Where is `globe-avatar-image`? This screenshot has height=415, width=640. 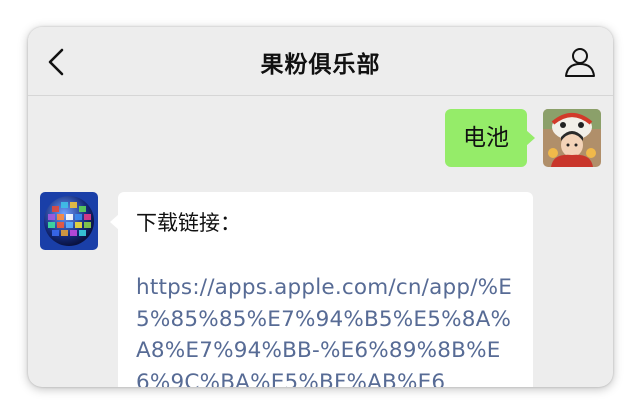
globe-avatar-image is located at coordinates (69, 221).